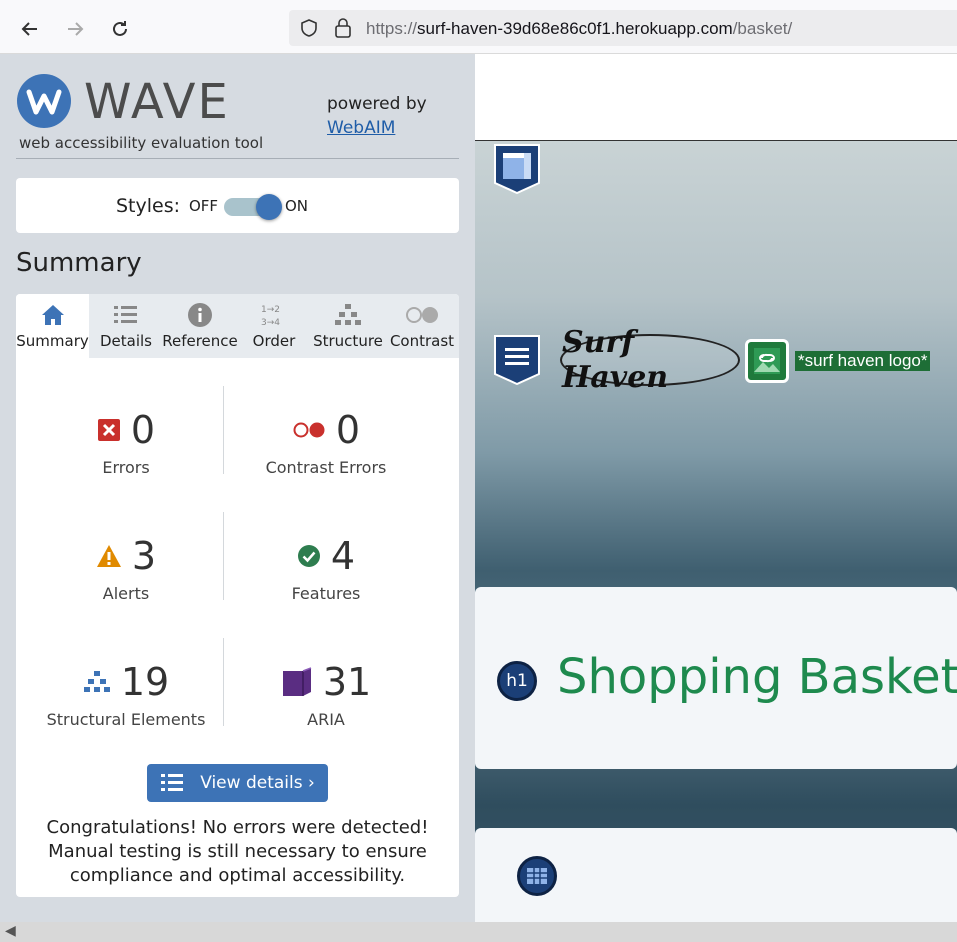 This screenshot has width=957, height=942. I want to click on tab-details: Details, so click(126, 326).